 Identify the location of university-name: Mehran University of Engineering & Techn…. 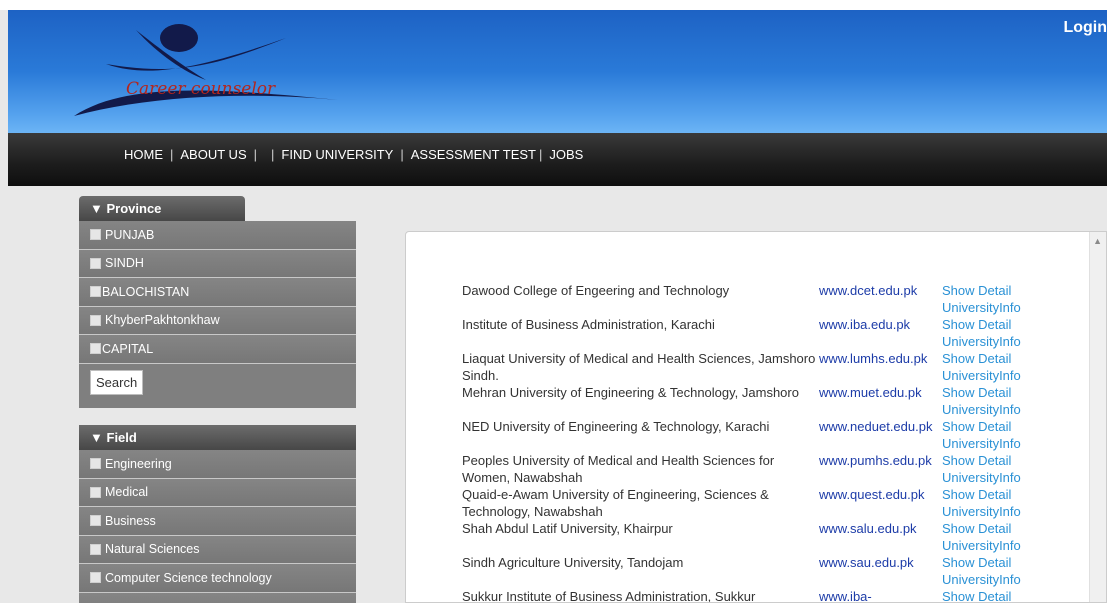
(630, 392).